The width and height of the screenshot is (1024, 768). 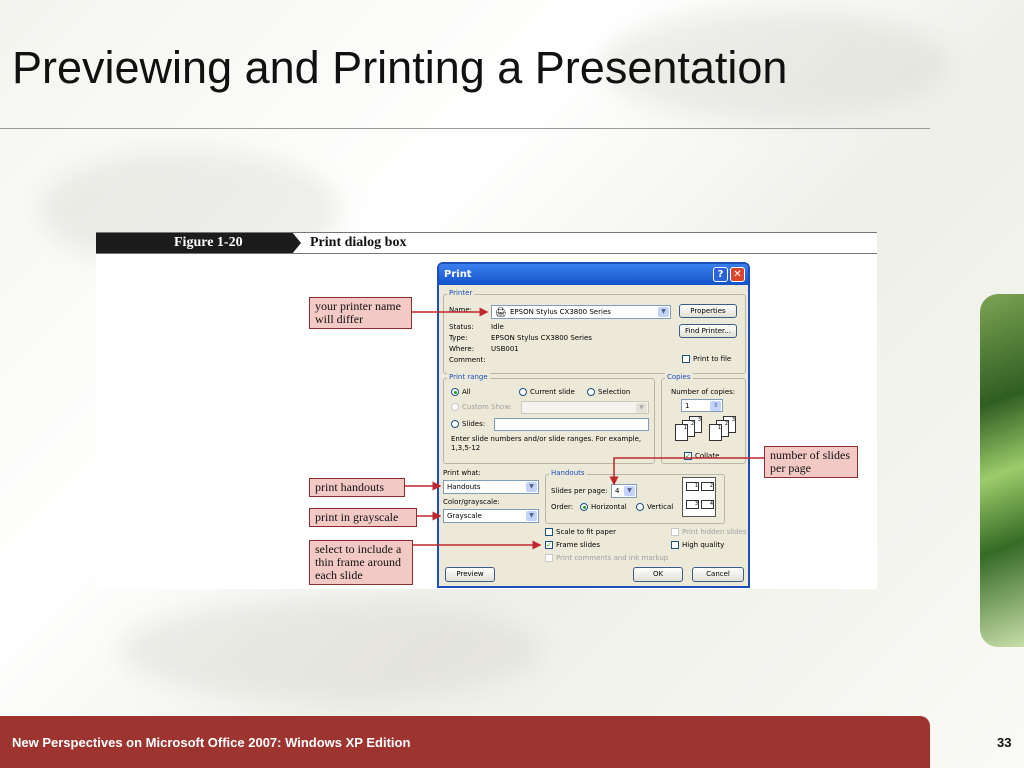 What do you see at coordinates (360, 313) in the screenshot?
I see `callout-printer-name: your printer name will differ` at bounding box center [360, 313].